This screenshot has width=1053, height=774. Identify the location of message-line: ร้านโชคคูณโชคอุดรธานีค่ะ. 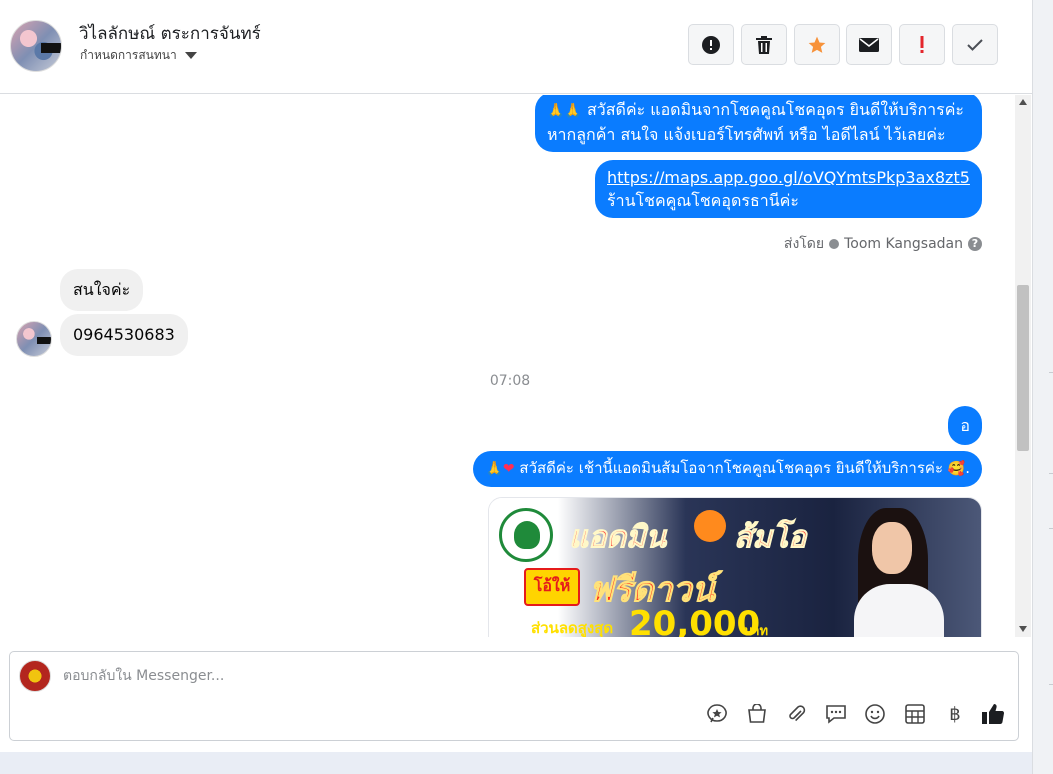
(703, 200).